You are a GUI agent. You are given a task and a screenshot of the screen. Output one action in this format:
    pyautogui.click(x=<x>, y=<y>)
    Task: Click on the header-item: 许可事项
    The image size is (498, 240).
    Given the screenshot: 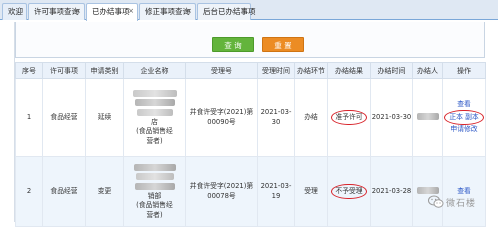 What is the action you would take?
    pyautogui.click(x=64, y=70)
    